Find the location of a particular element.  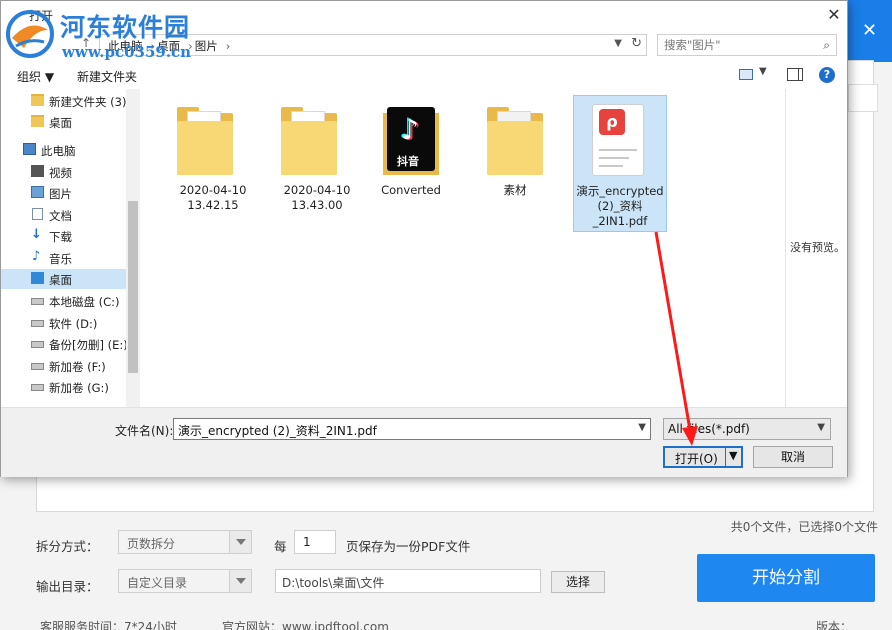

output-dir-label: 输出目录： is located at coordinates (67, 586).